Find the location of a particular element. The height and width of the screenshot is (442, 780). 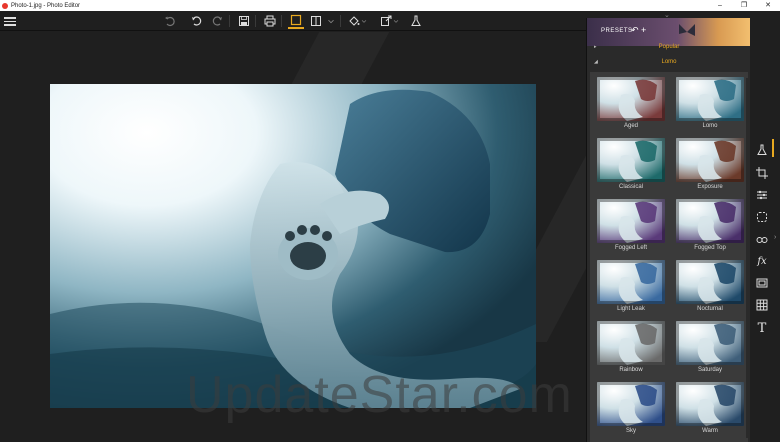

preset-label: Lomo is located at coordinates (710, 126).